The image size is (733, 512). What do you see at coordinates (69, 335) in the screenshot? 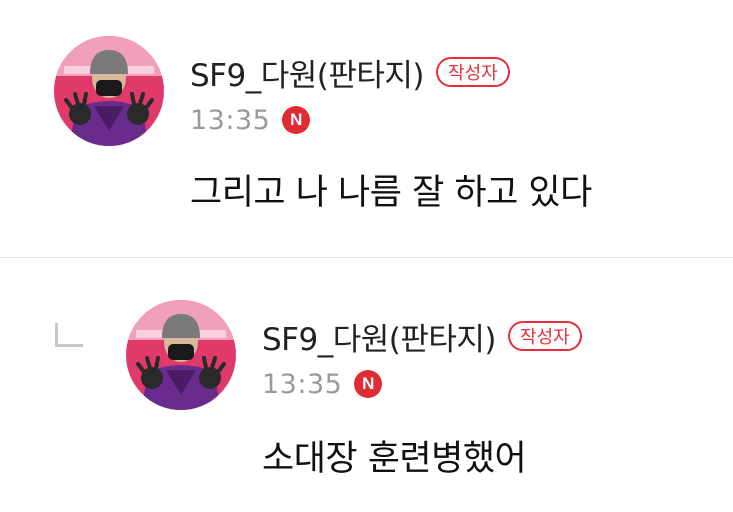
I see `reply-arrow-icon` at bounding box center [69, 335].